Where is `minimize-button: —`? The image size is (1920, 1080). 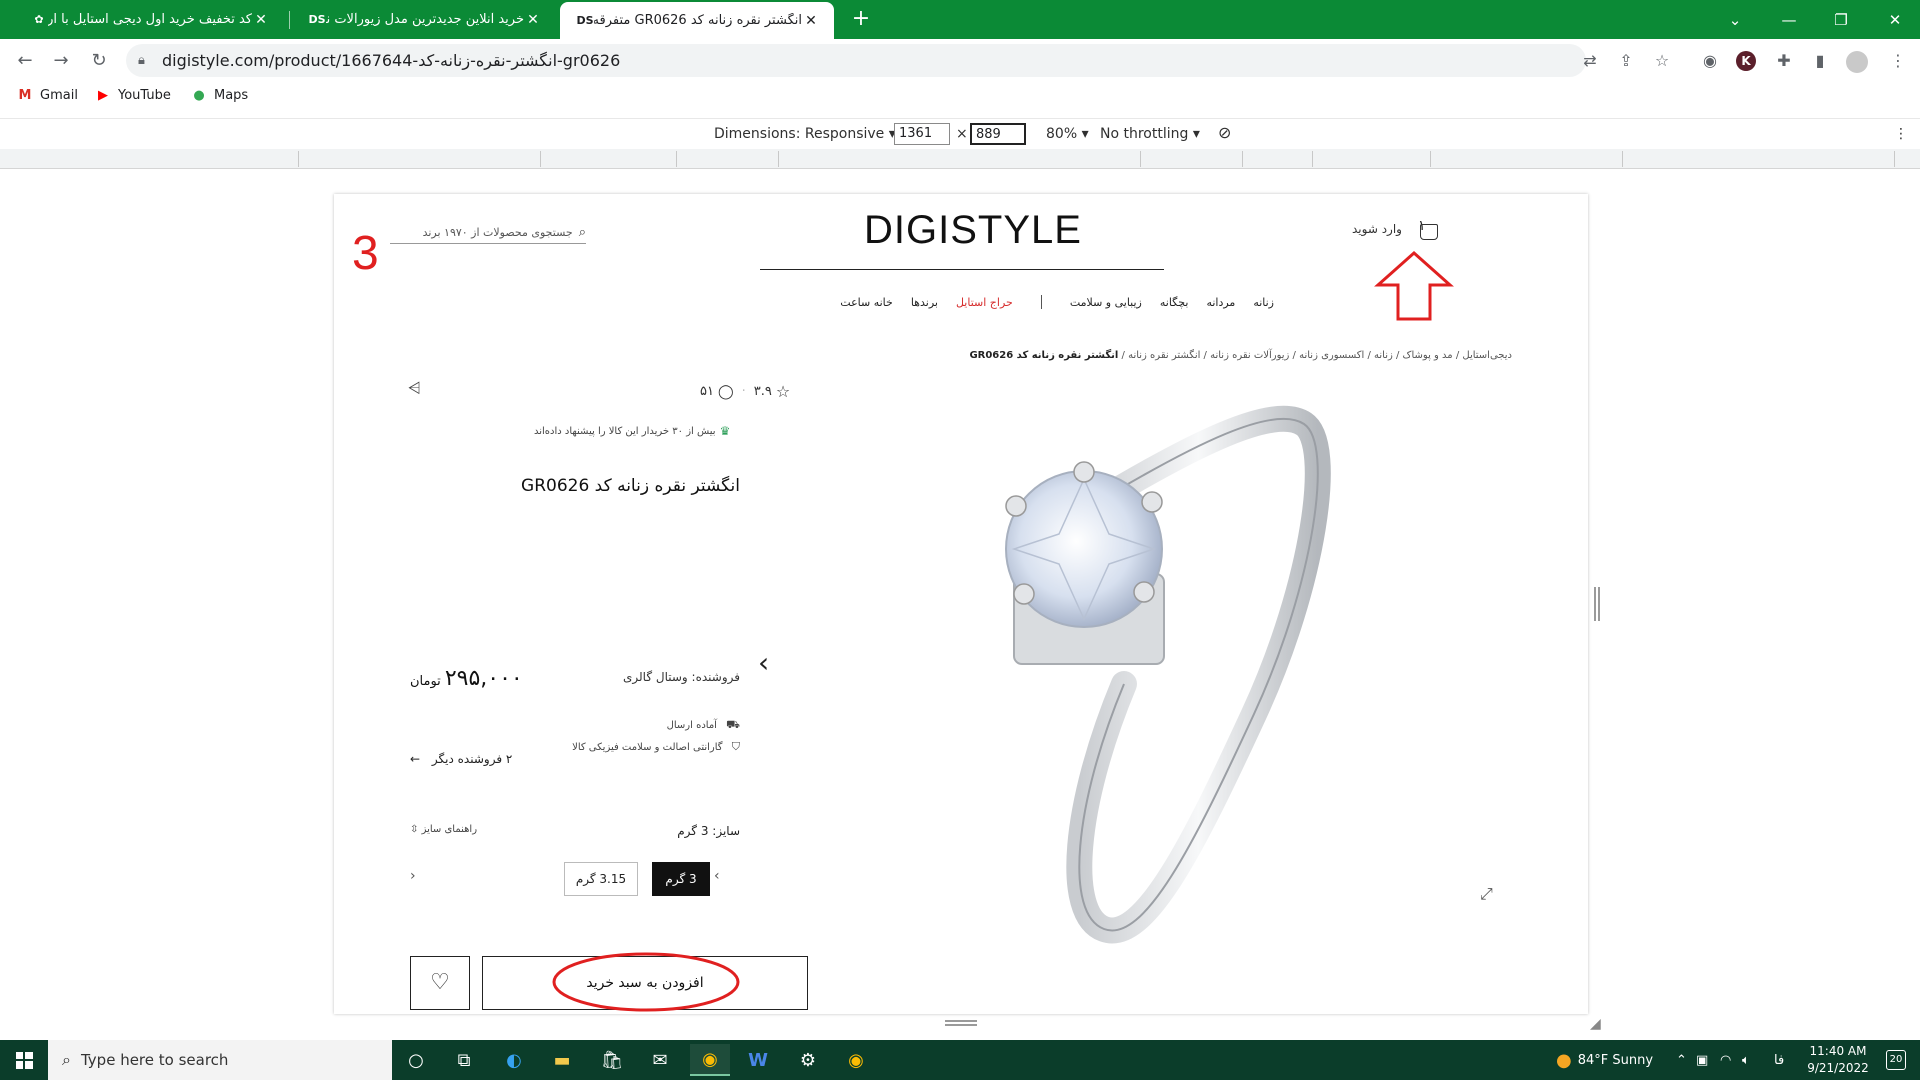
minimize-button: — is located at coordinates (1789, 19).